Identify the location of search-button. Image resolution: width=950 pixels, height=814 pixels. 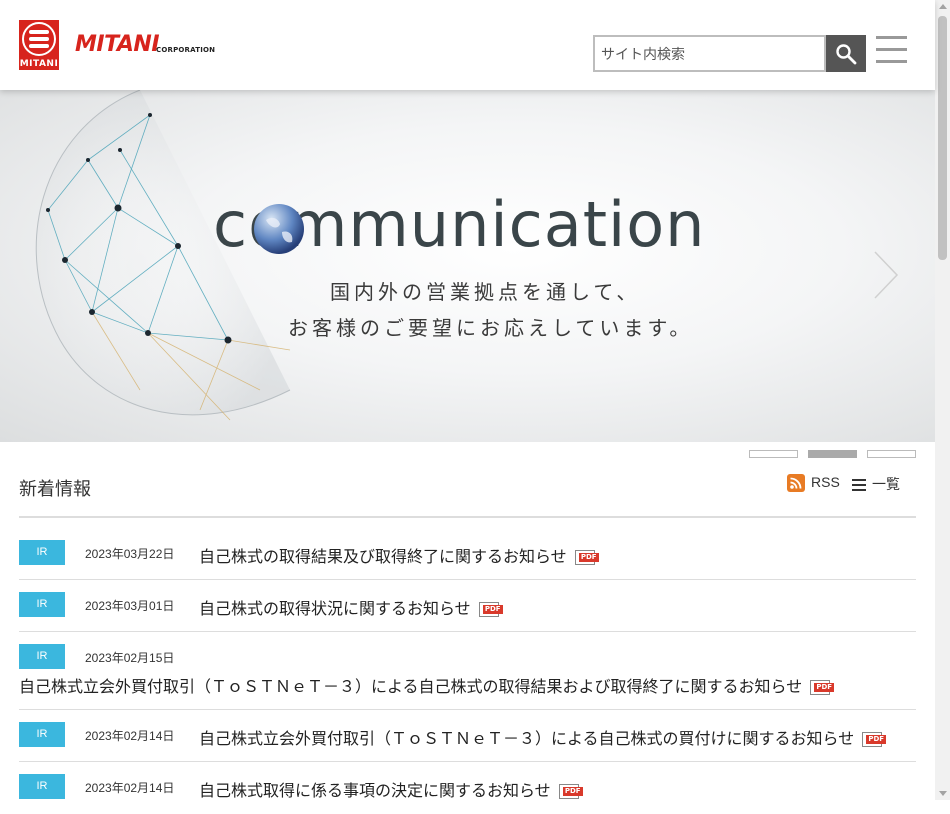
(846, 53).